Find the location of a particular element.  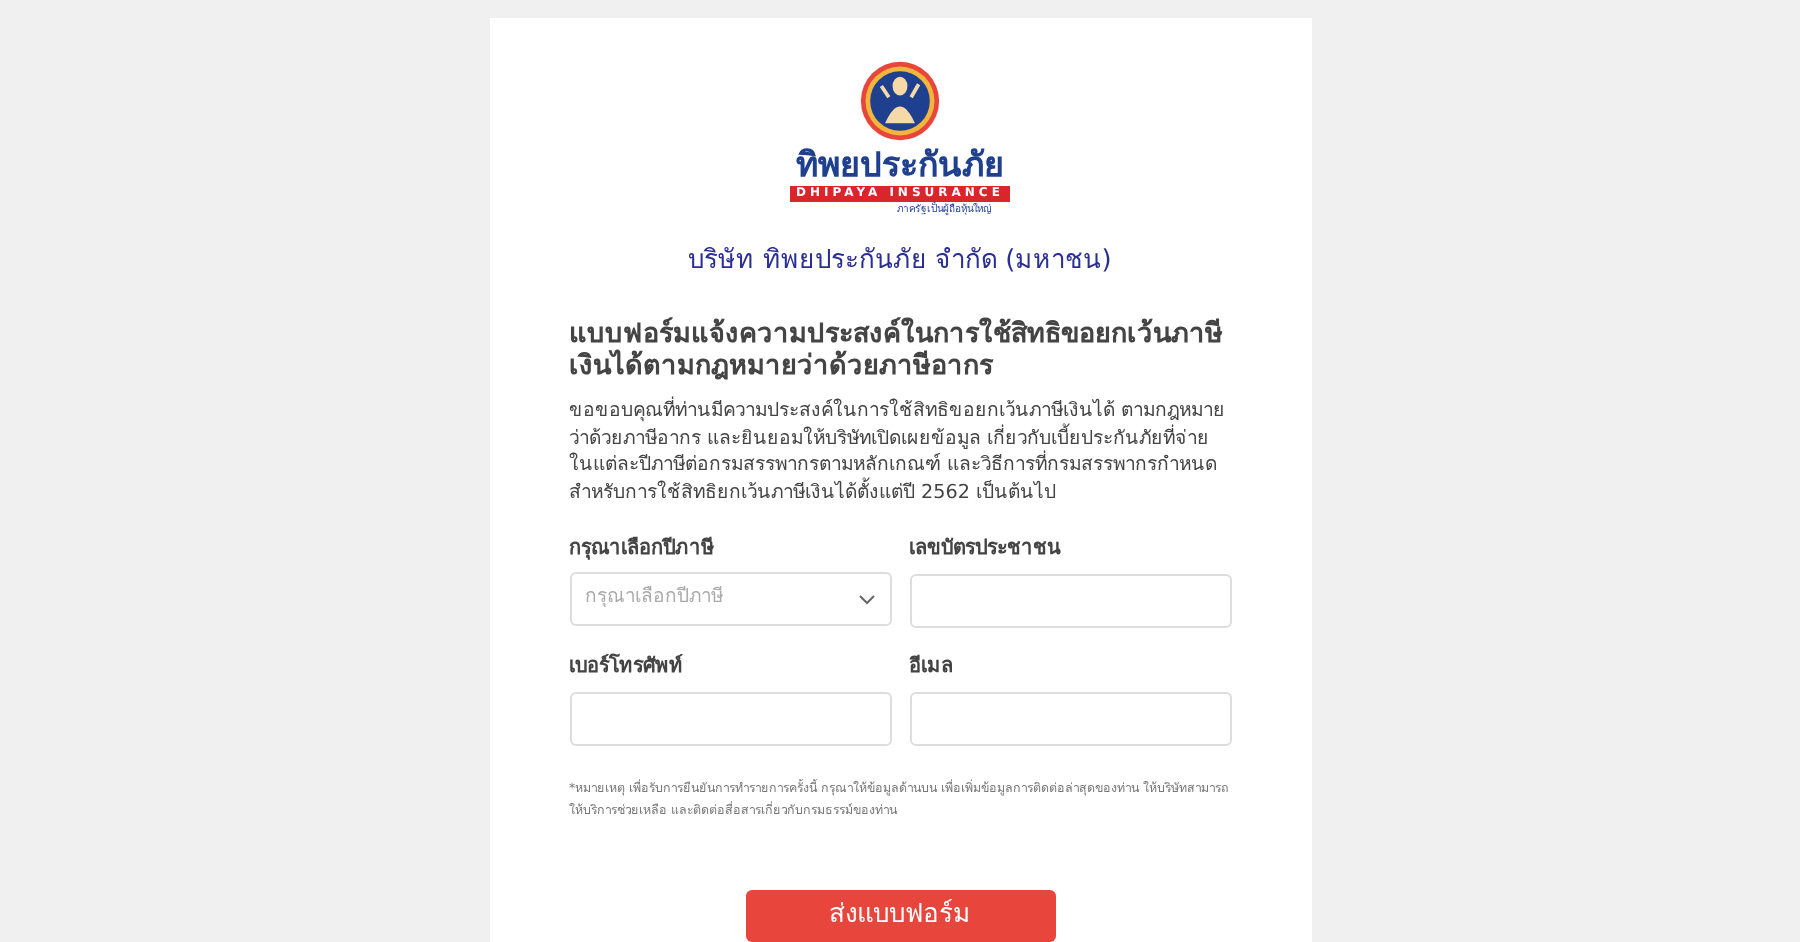

form-title: แบบฟอร์มแจ้งความประสงค์ในการใช้สิทธิขอยกเว้นภาษีเงินได้ตามกฎหมายว่าด้วยภาษีอากร is located at coordinates (897, 350).